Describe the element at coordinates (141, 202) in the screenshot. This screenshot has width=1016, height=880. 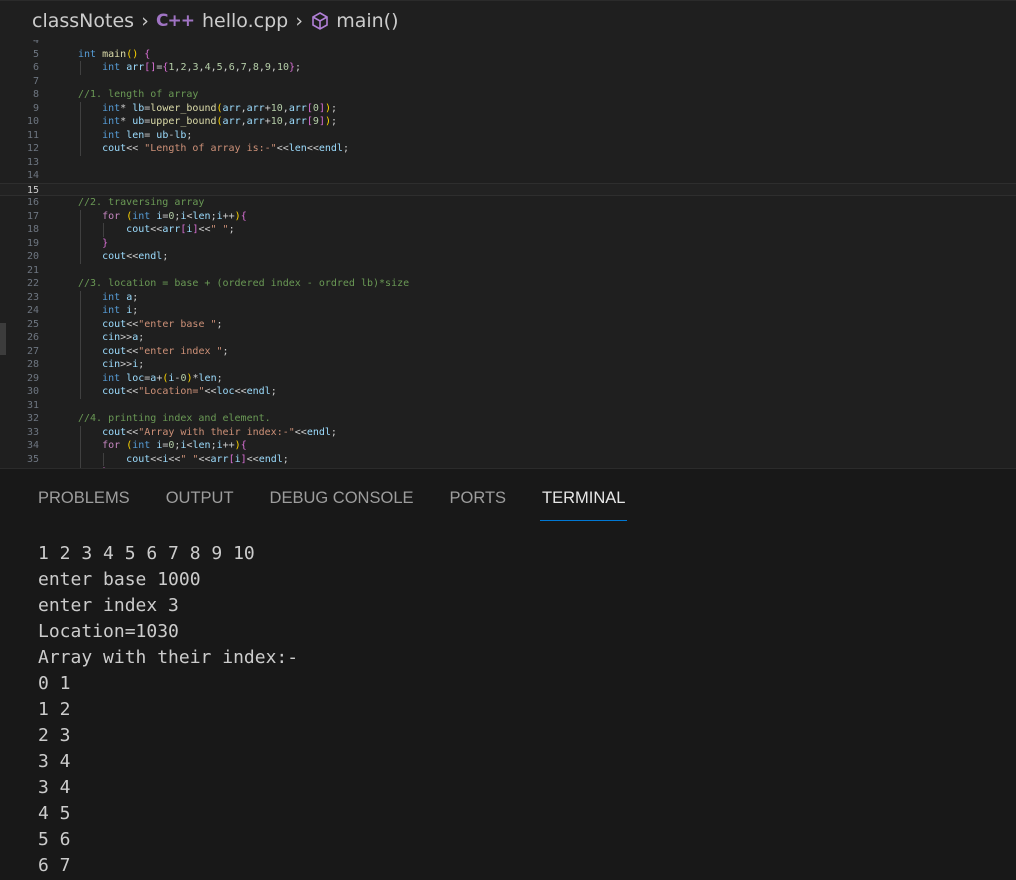
I see `code-text: //2. traversing array` at that location.